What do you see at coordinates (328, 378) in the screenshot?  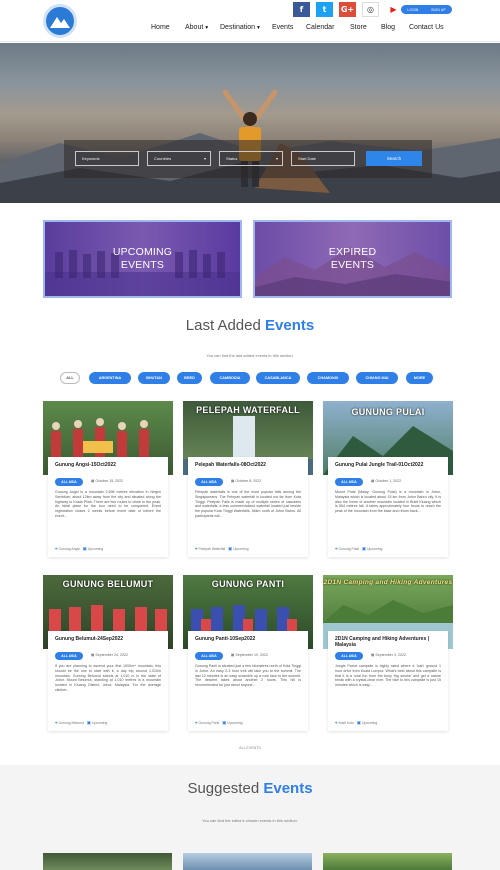 I see `filter-chamonix: CHAMONIX` at bounding box center [328, 378].